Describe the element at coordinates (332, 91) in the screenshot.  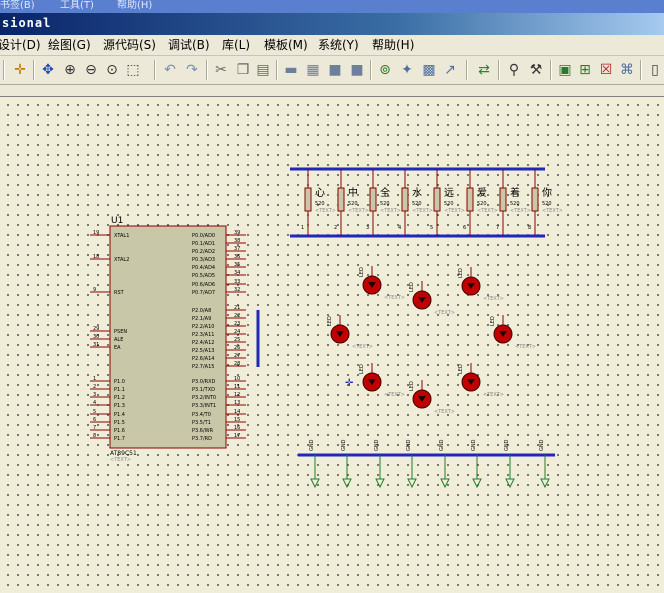
I see `secondary-toolbar-strip` at that location.